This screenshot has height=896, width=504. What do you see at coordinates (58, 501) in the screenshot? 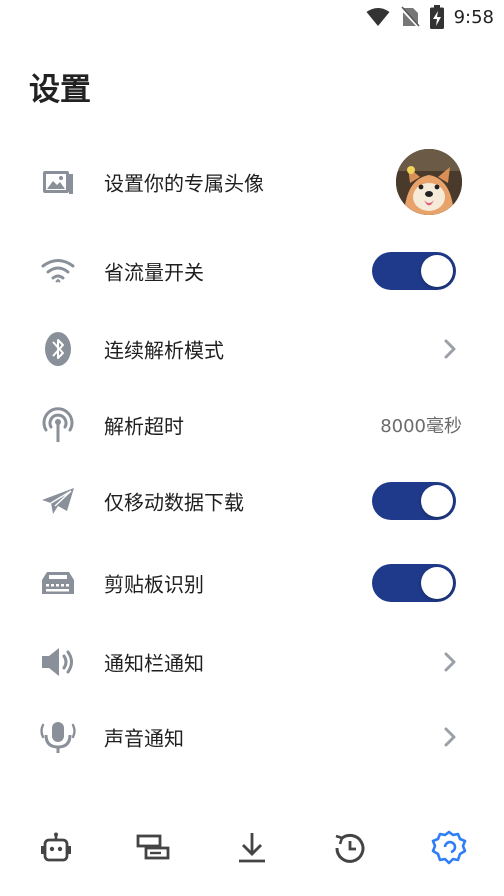
I see `paper-plane-icon` at bounding box center [58, 501].